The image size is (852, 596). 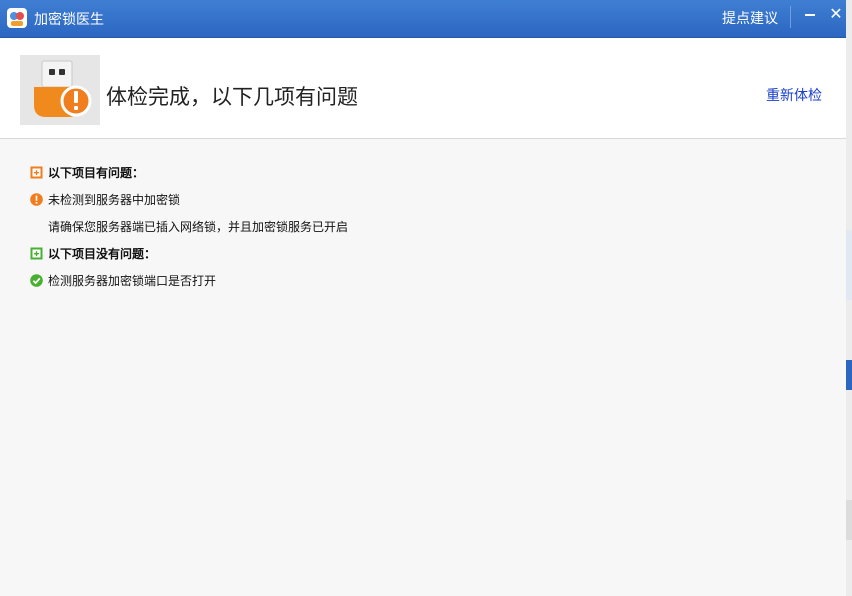 What do you see at coordinates (232, 97) in the screenshot?
I see `result-title: 体检完成，以下几项有问题` at bounding box center [232, 97].